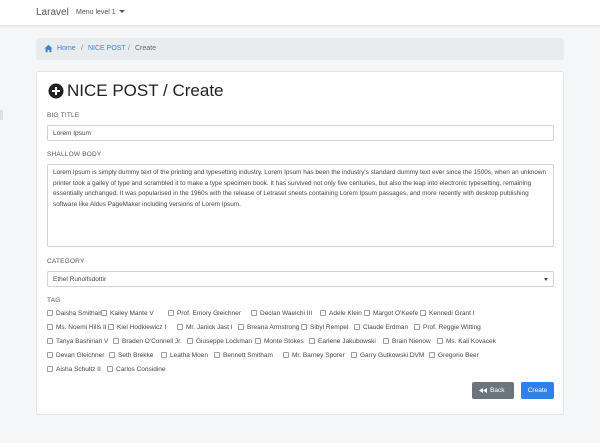 The width and height of the screenshot is (600, 443). Describe the element at coordinates (82, 341) in the screenshot. I see `tag-label-text: Tanya Bashirian V` at that location.